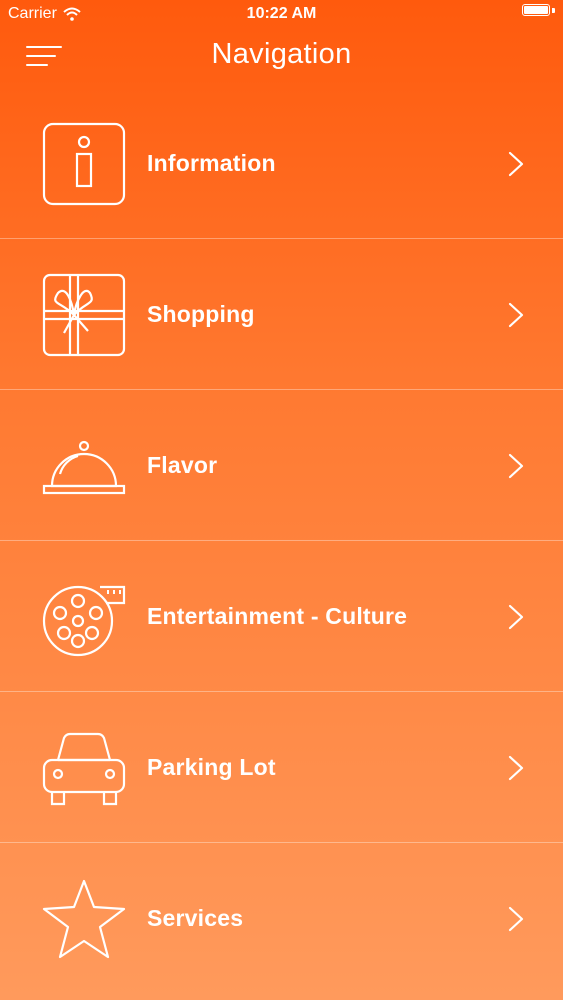 Image resolution: width=563 pixels, height=1000 pixels. What do you see at coordinates (201, 314) in the screenshot?
I see `menu-item-label: Shopping` at bounding box center [201, 314].